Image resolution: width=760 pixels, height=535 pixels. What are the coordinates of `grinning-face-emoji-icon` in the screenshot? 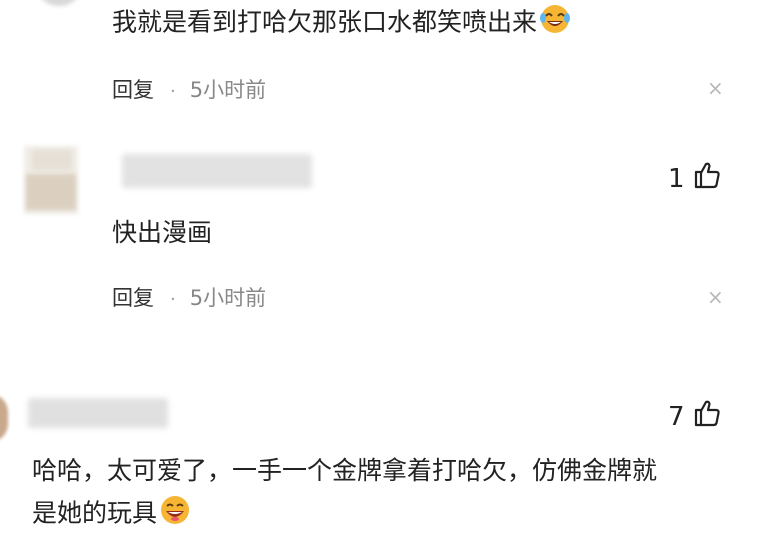 It's located at (175, 514).